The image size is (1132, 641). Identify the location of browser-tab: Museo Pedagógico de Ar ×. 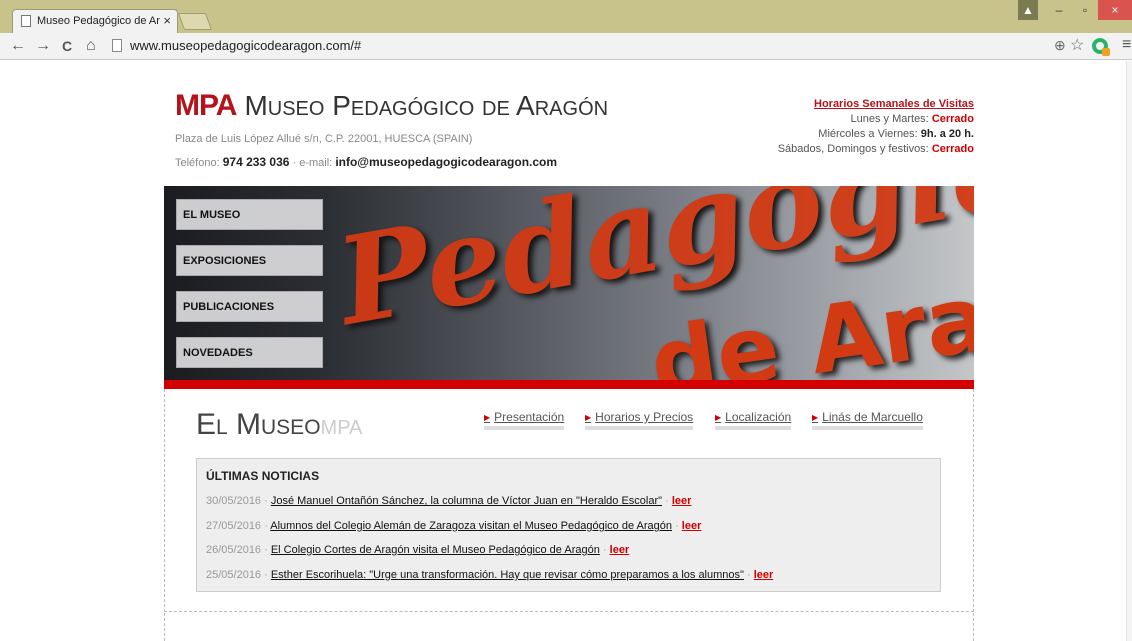
(95, 21).